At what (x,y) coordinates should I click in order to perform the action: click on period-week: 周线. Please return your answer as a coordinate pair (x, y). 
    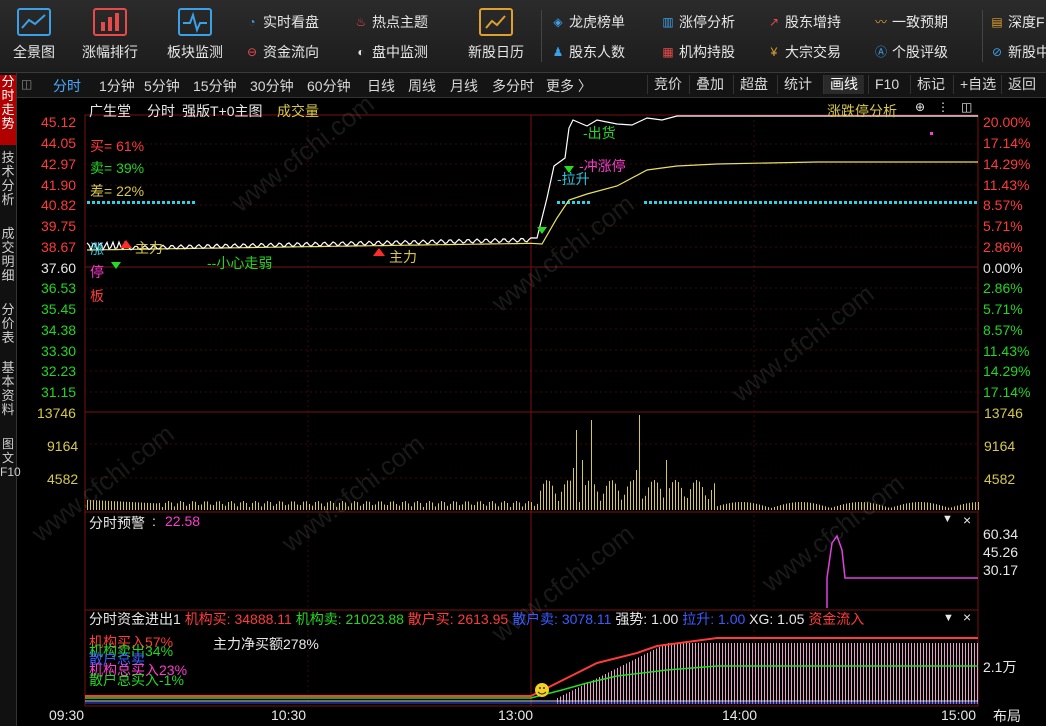
    Looking at the image, I should click on (422, 86).